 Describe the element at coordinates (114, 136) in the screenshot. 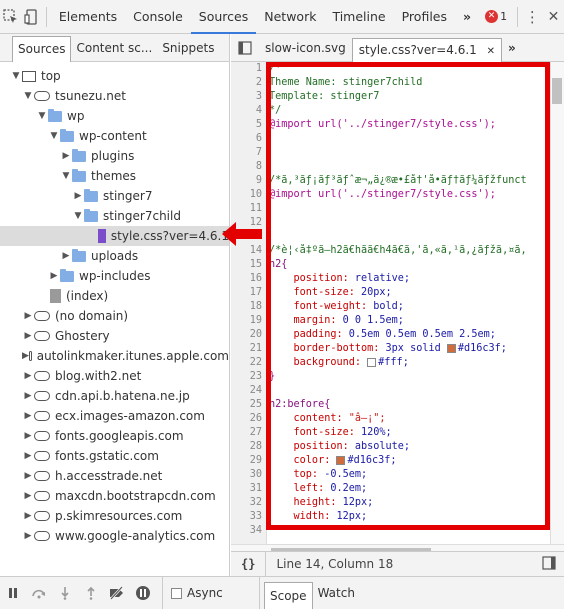

I see `tree-item-folder: ▼ wp-content` at that location.